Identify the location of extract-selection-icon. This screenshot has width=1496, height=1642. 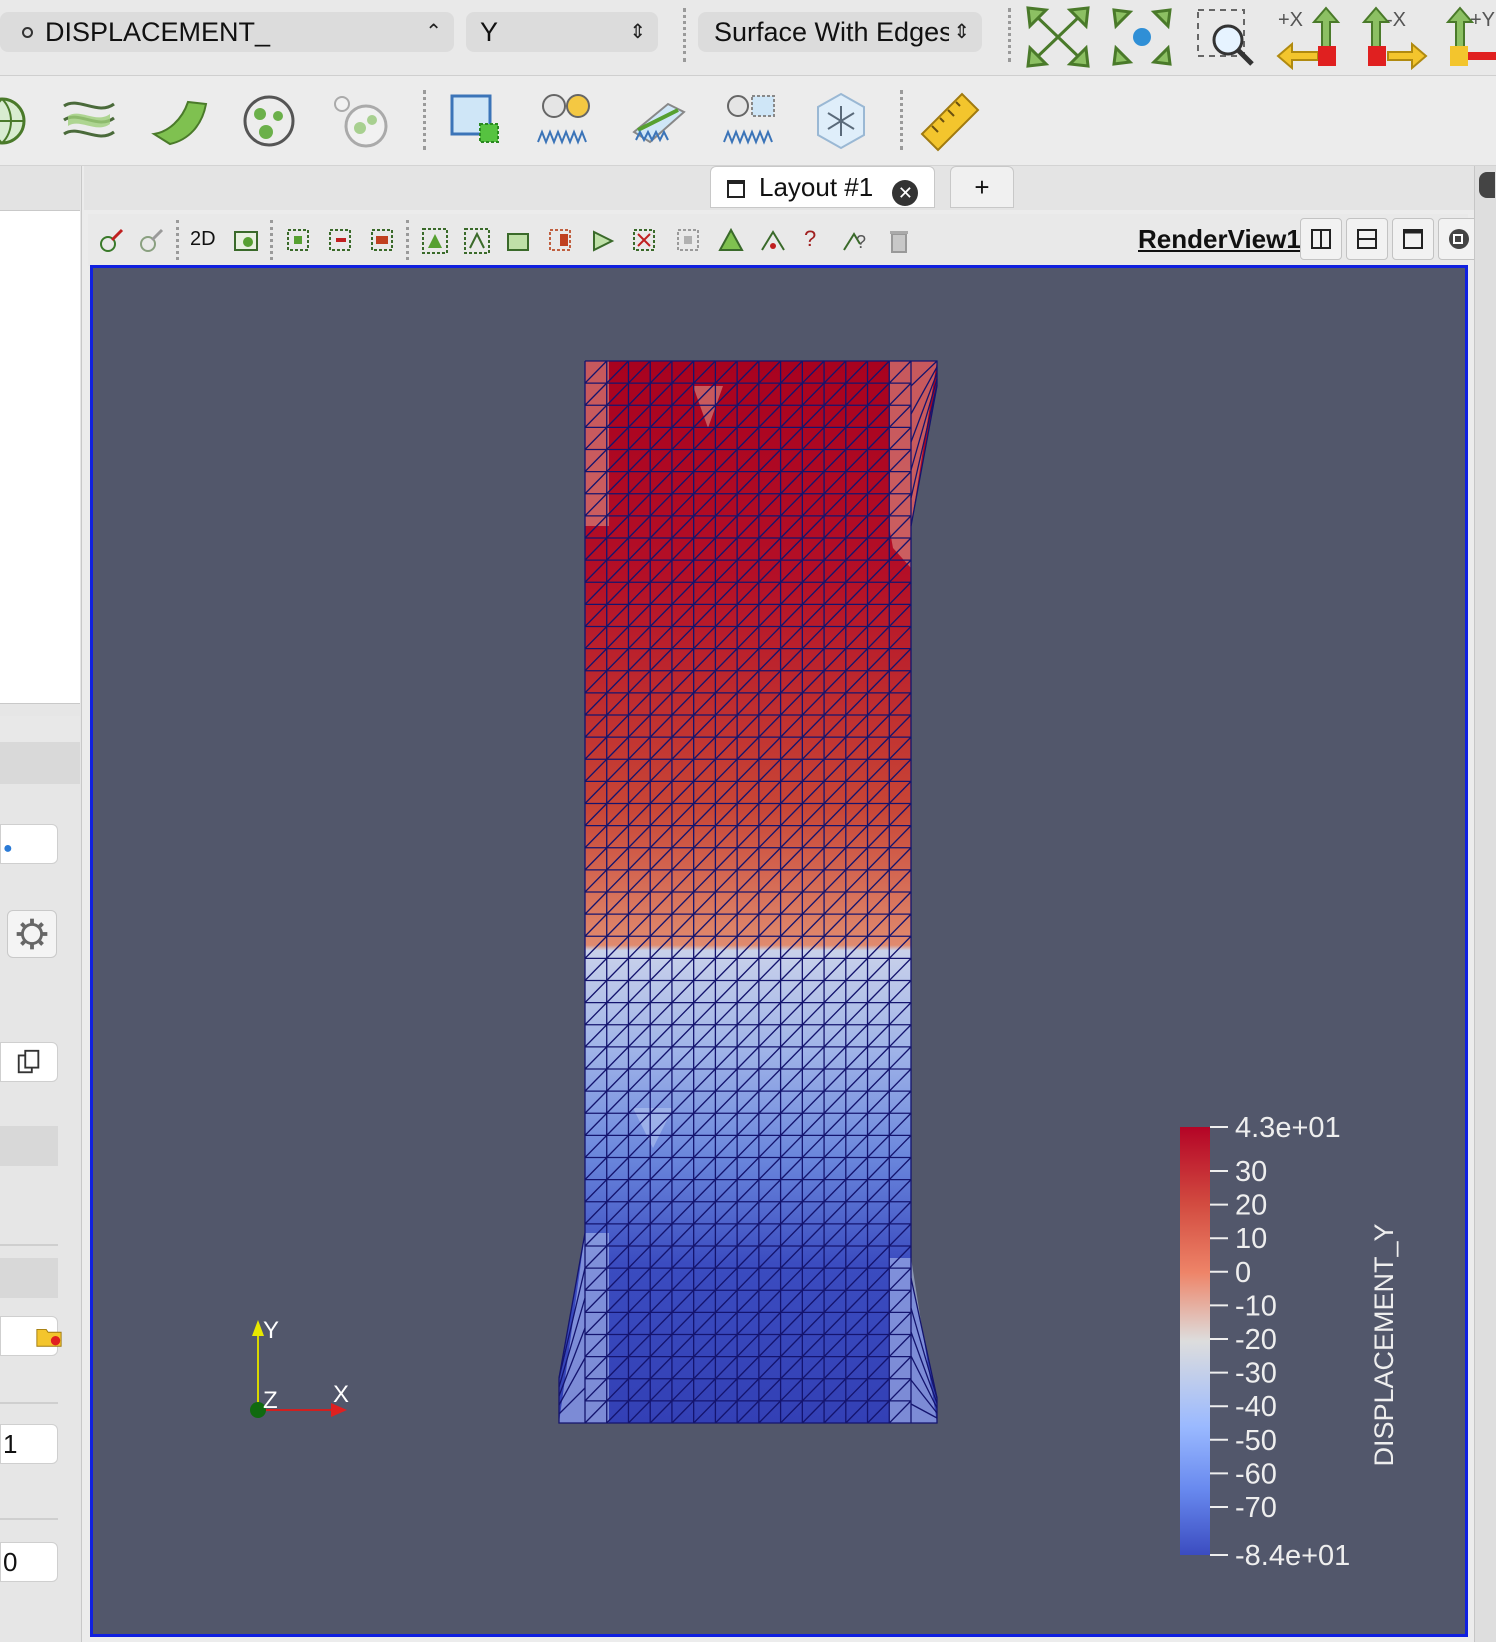
(477, 121).